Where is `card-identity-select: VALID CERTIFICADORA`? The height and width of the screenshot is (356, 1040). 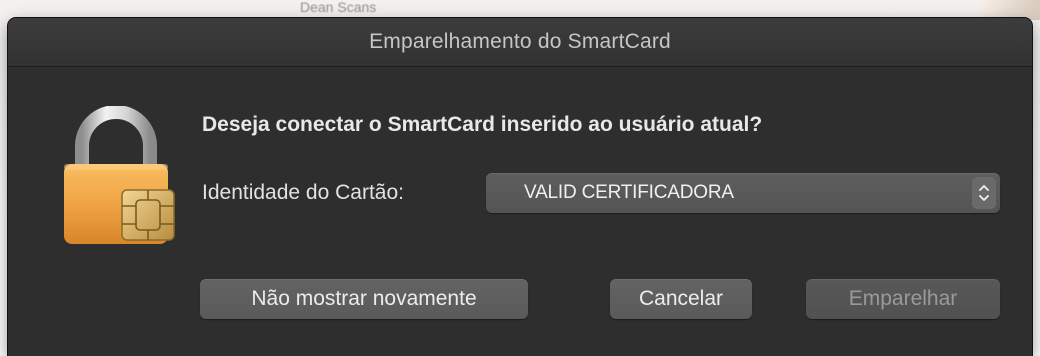 card-identity-select: VALID CERTIFICADORA is located at coordinates (743, 193).